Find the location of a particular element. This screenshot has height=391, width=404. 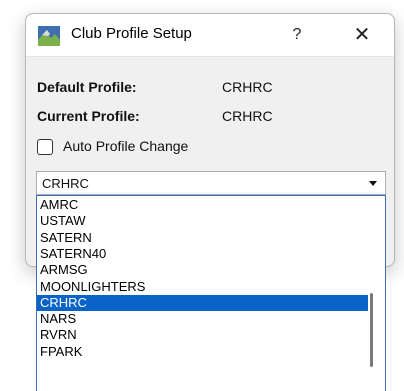

app-icon is located at coordinates (49, 36).